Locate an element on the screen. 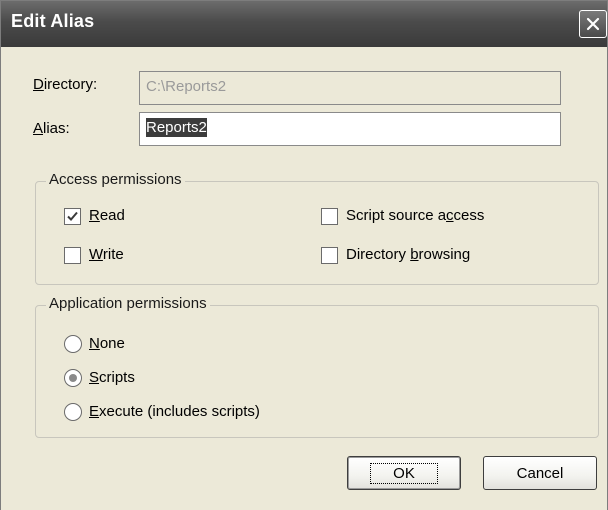  directory-field: C:\Reports2 is located at coordinates (350, 88).